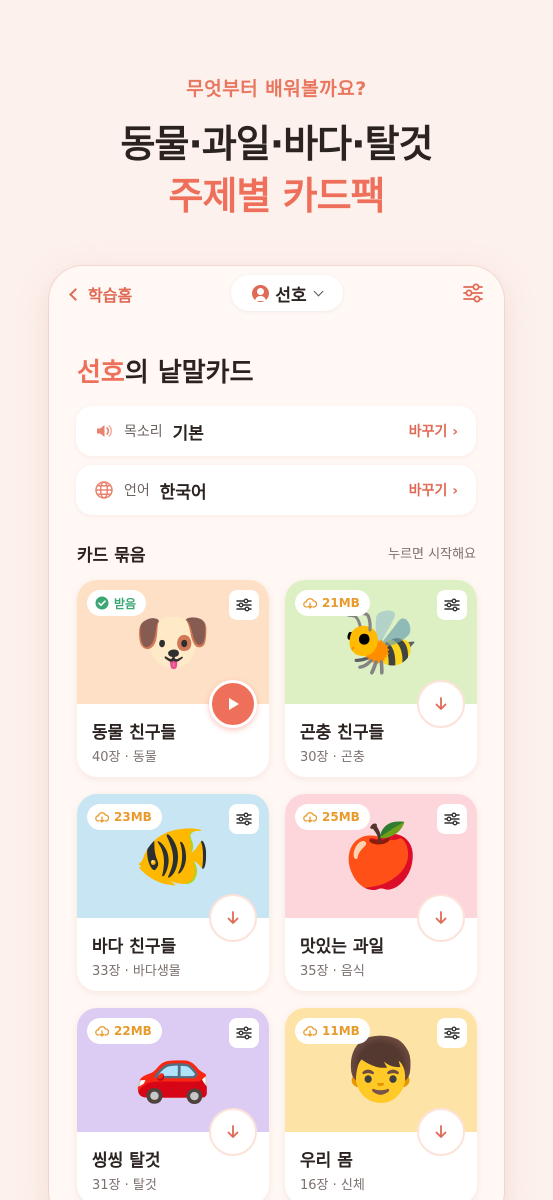 The width and height of the screenshot is (553, 1200). Describe the element at coordinates (381, 892) in the screenshot. I see `card-pack: 🍎 25MB 맛있는 과일 35장 · 음식` at that location.